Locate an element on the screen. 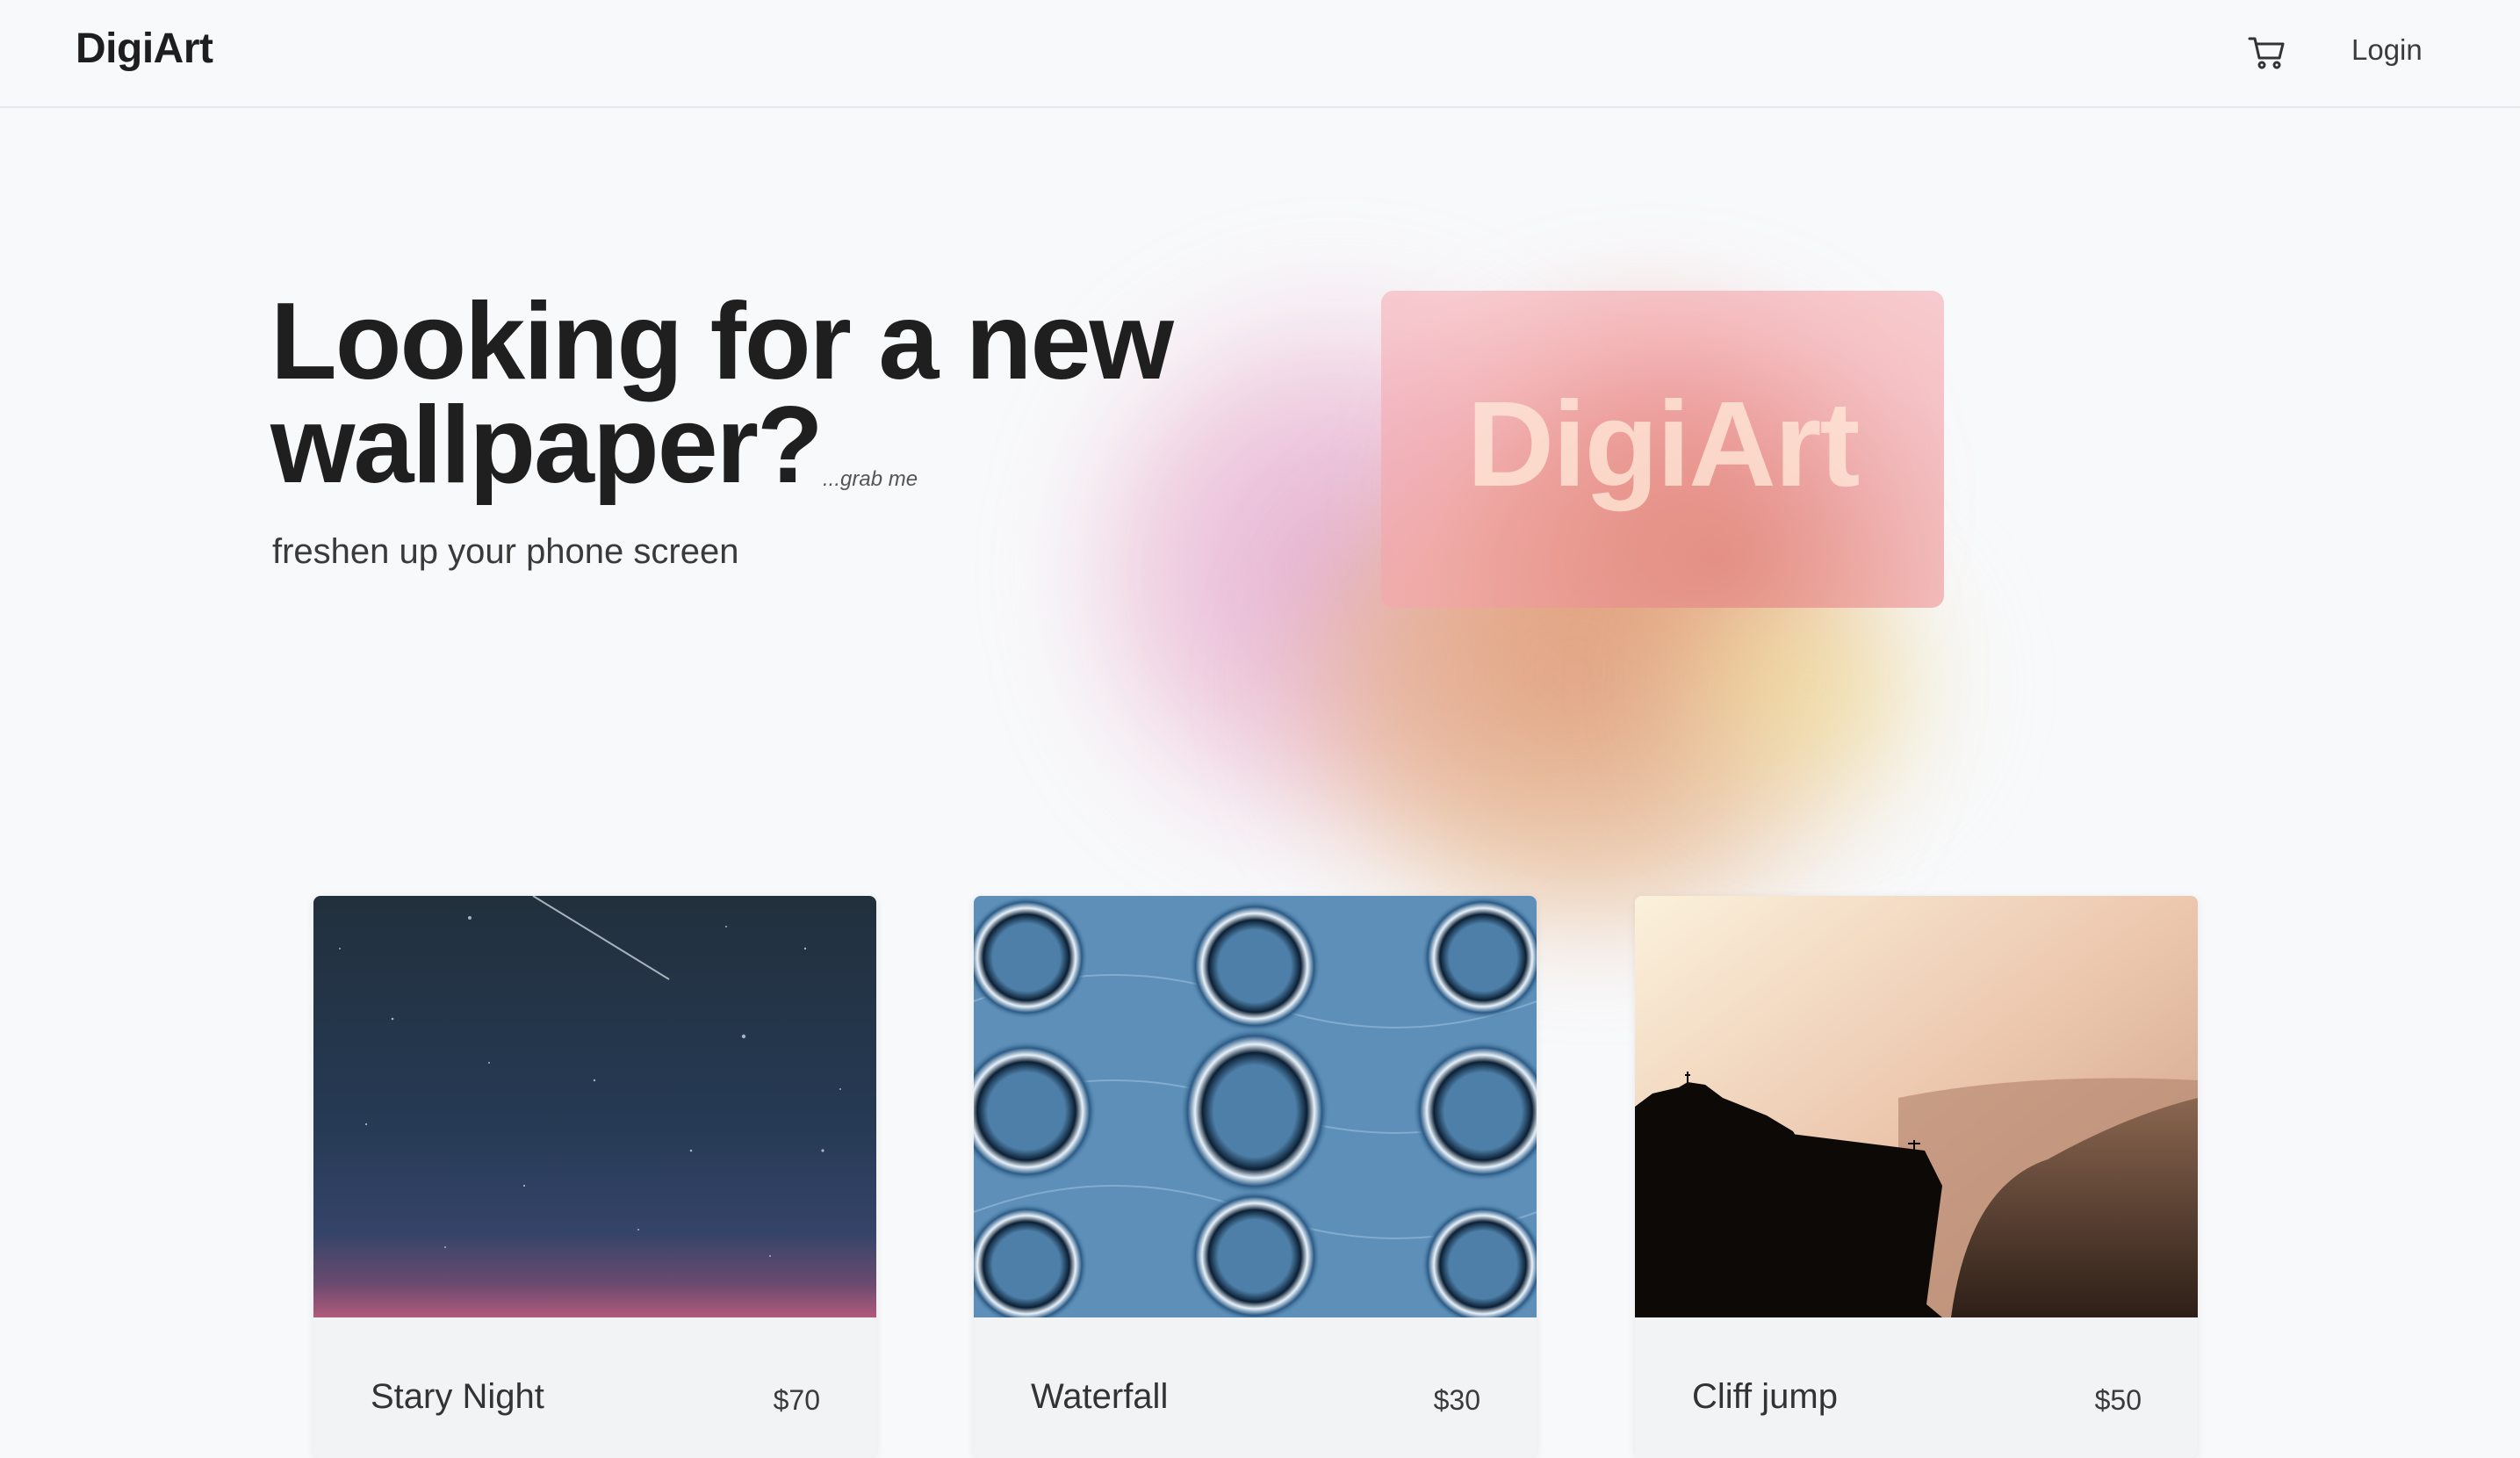  hero-brand-card: DigiArt is located at coordinates (1662, 450).